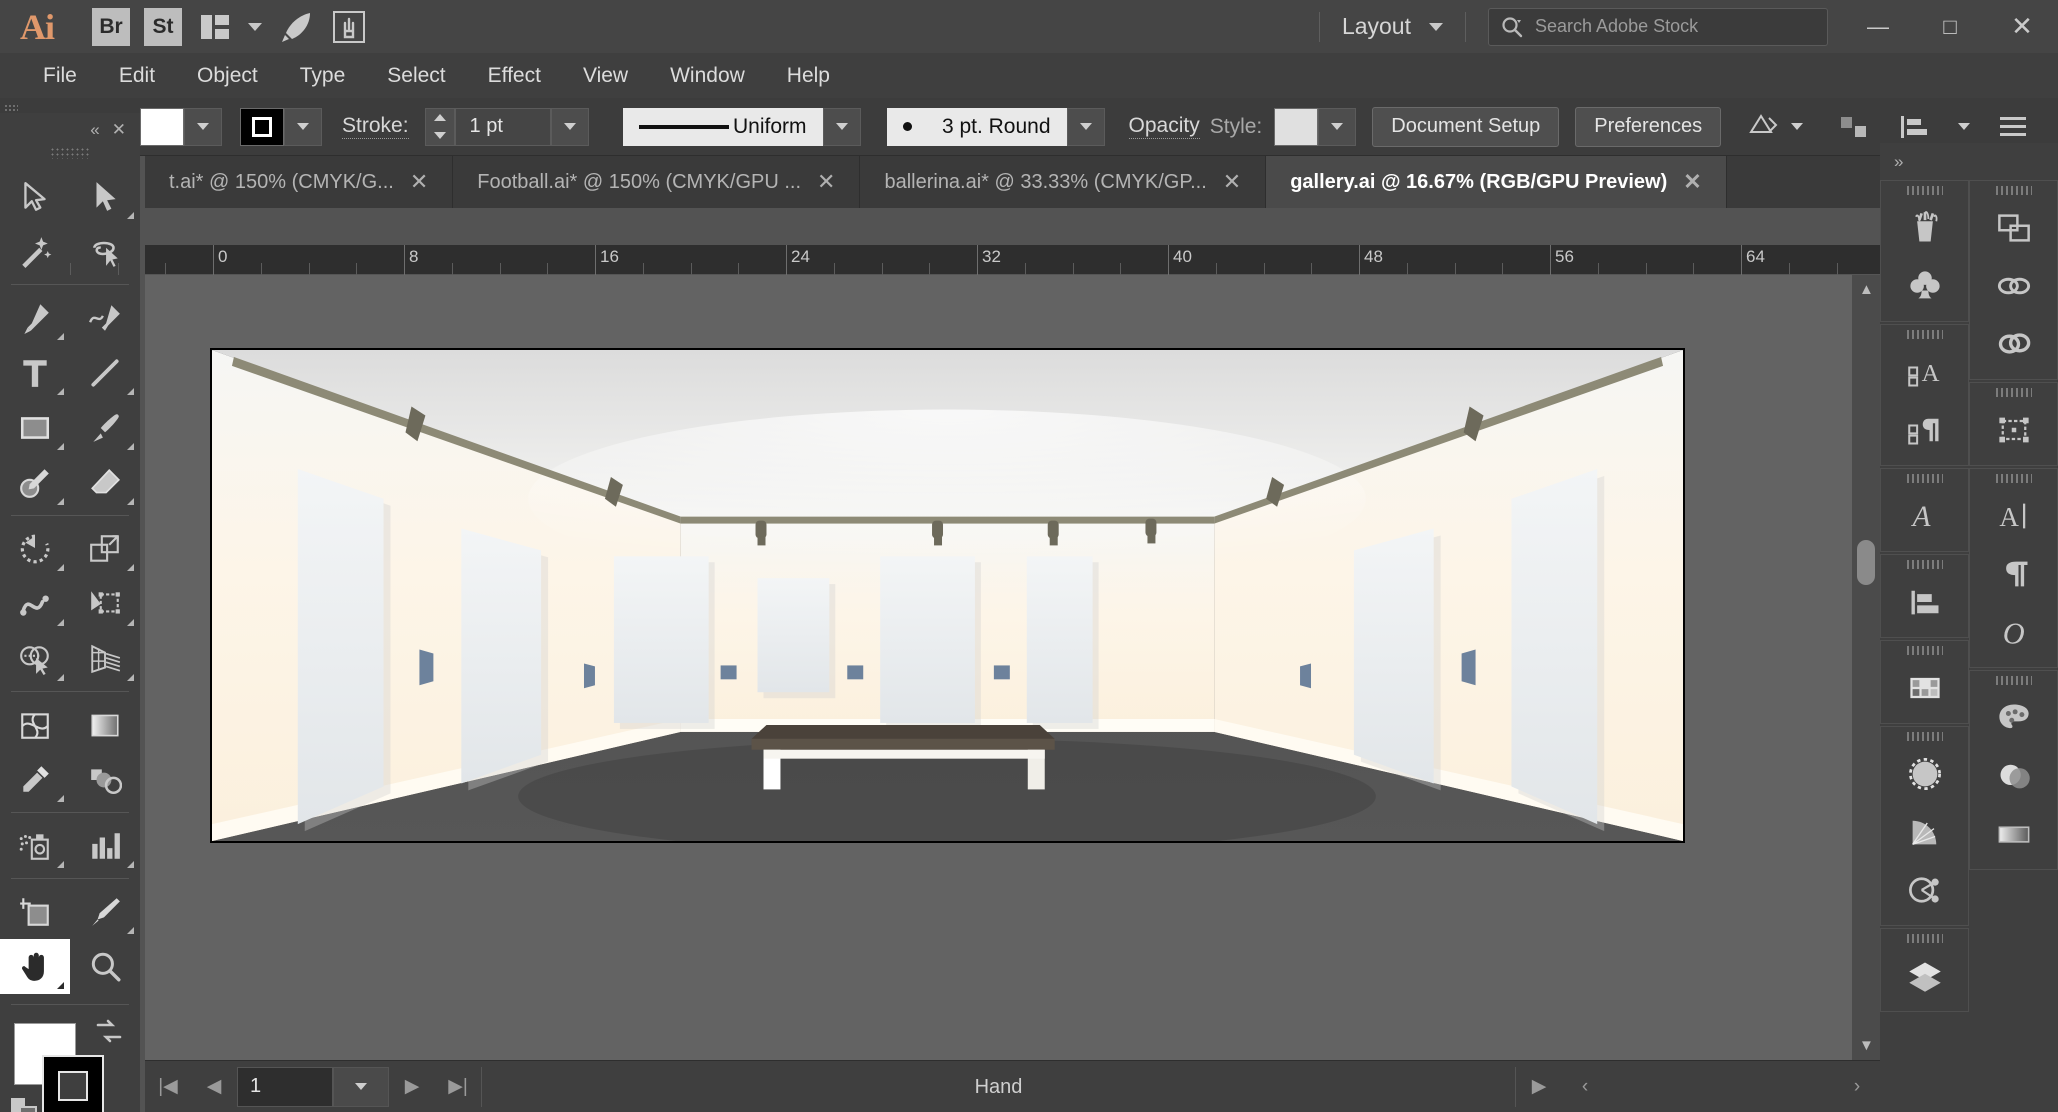  Describe the element at coordinates (2013, 632) in the screenshot. I see `panel-opentype: O` at that location.